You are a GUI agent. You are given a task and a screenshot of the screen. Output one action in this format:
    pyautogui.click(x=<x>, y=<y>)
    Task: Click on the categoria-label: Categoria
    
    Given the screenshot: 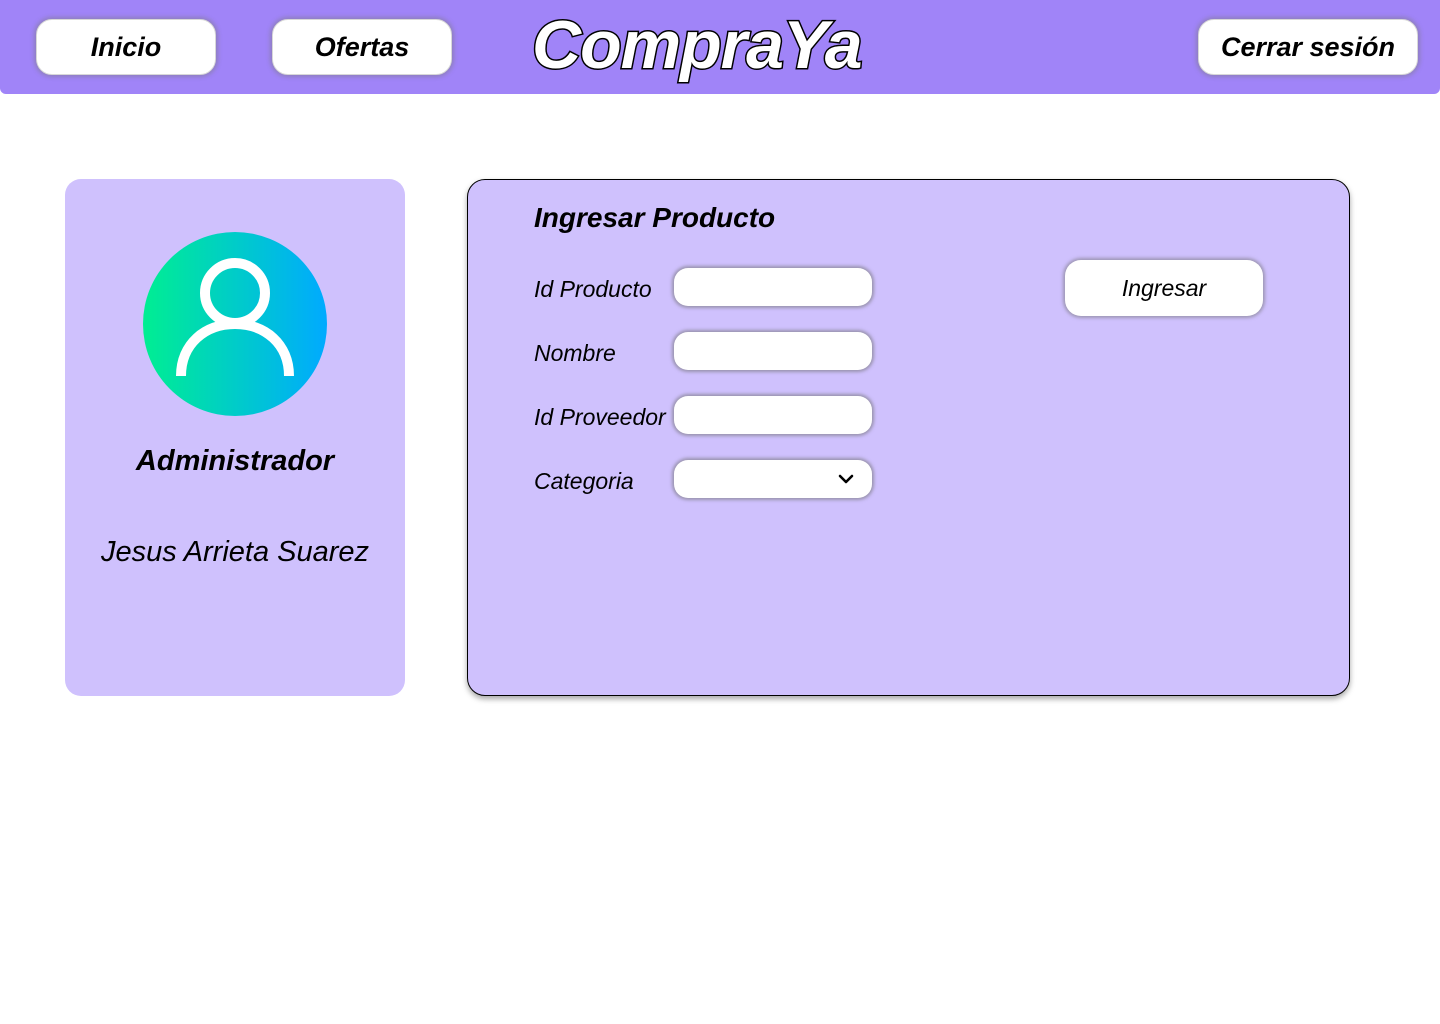 What is the action you would take?
    pyautogui.click(x=584, y=481)
    